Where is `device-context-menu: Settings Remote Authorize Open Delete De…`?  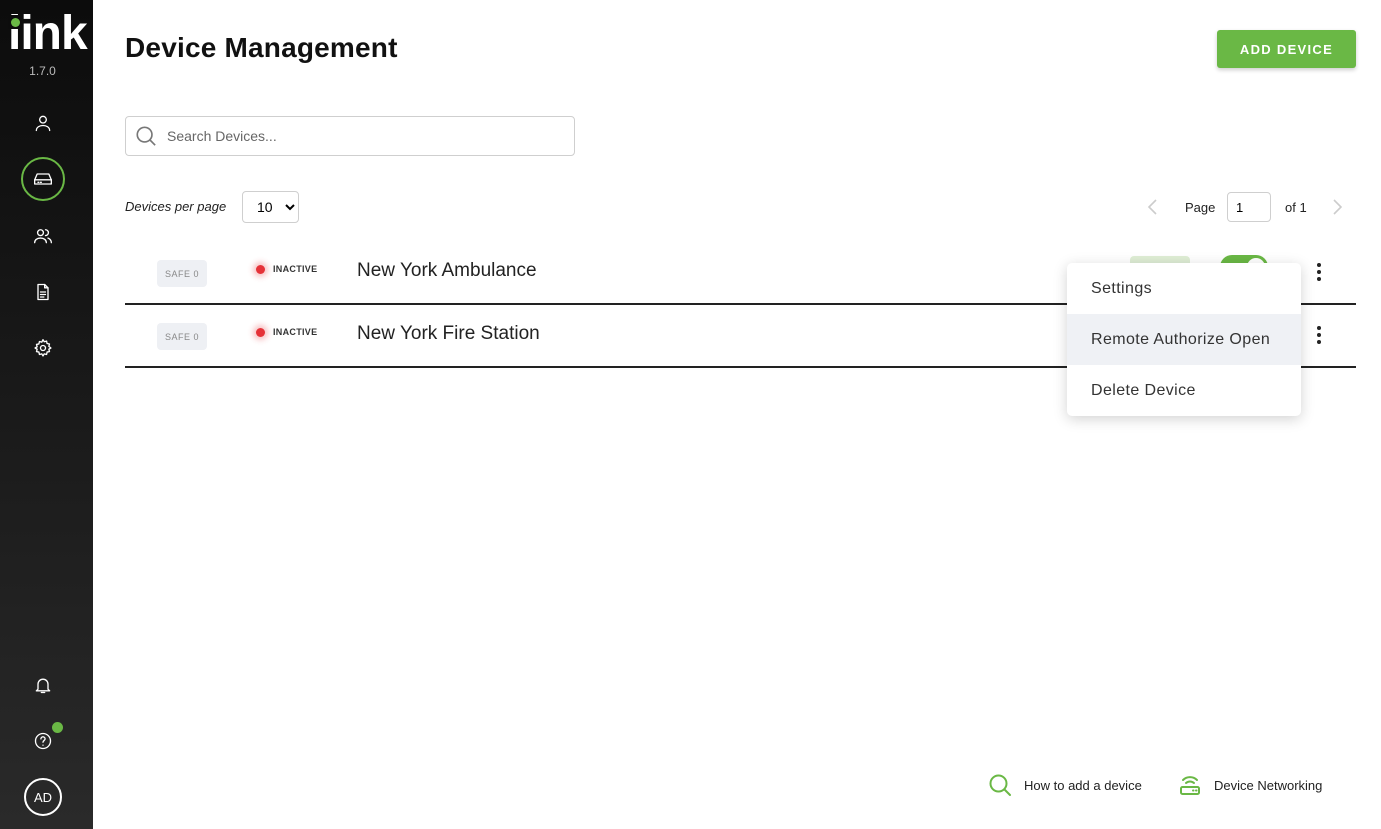
device-context-menu: Settings Remote Authorize Open Delete De… is located at coordinates (1184, 339).